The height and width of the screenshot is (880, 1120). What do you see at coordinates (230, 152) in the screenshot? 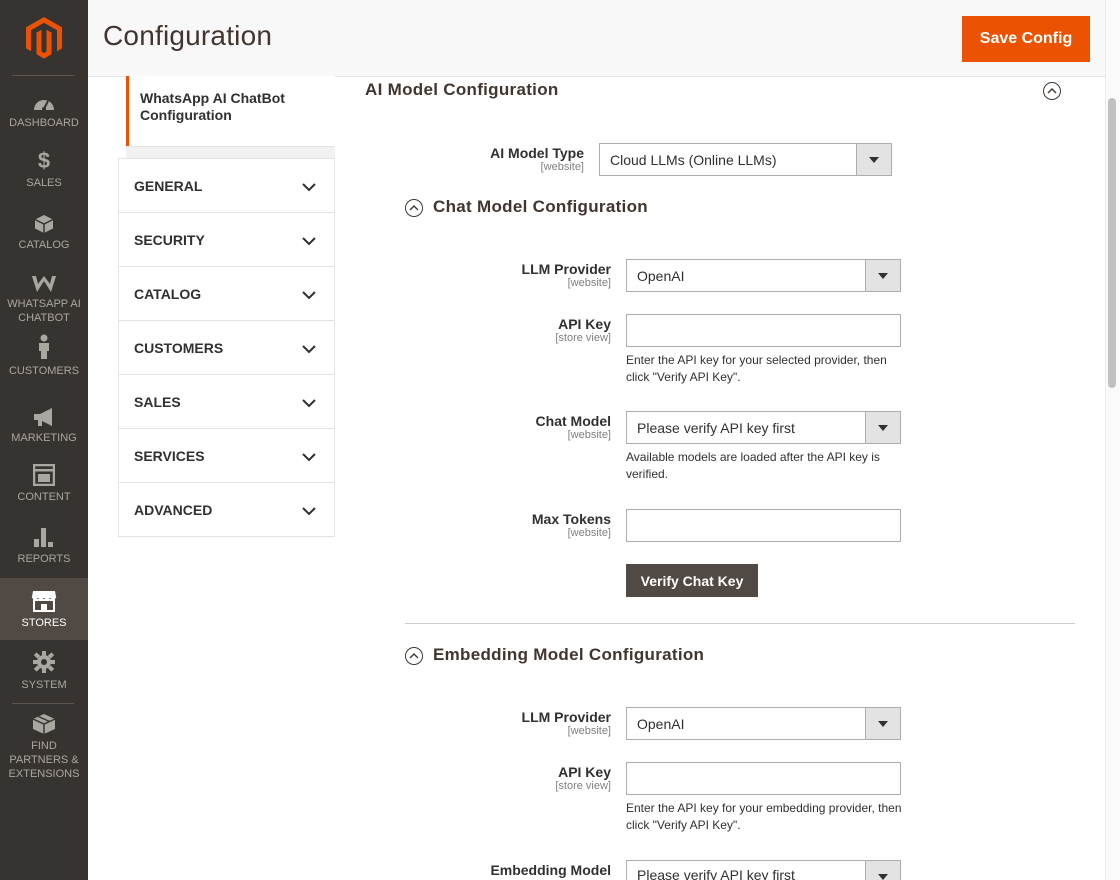
I see `tab-group-footer` at bounding box center [230, 152].